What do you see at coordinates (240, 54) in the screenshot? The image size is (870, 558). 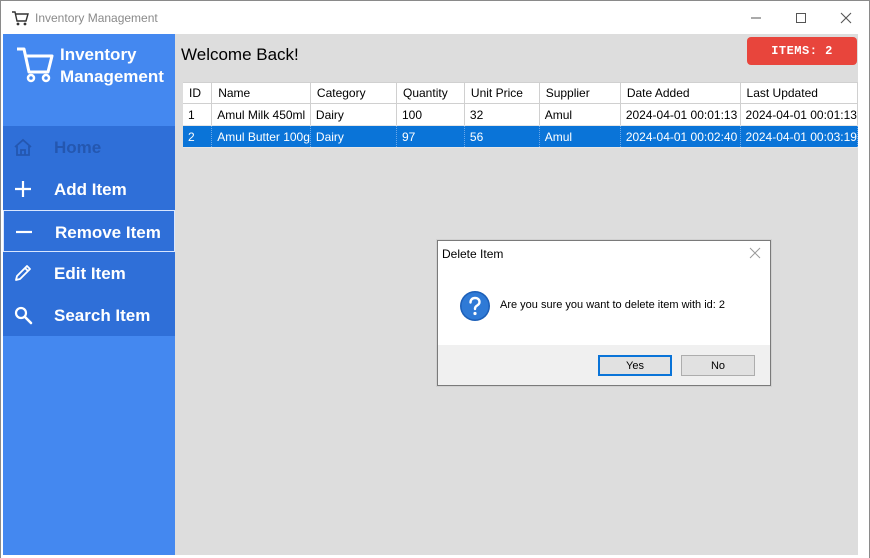 I see `welcome-heading: Welcome Back!` at bounding box center [240, 54].